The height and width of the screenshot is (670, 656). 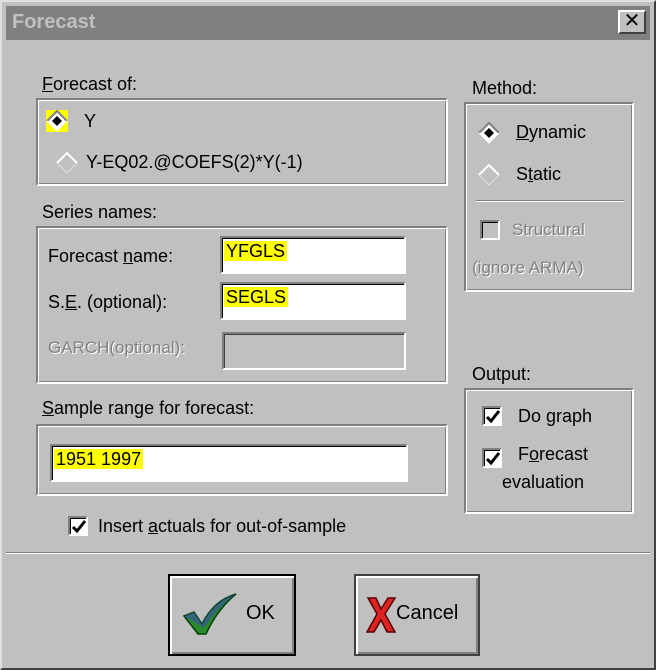 What do you see at coordinates (229, 463) in the screenshot?
I see `sample-range-input: 1951 1997` at bounding box center [229, 463].